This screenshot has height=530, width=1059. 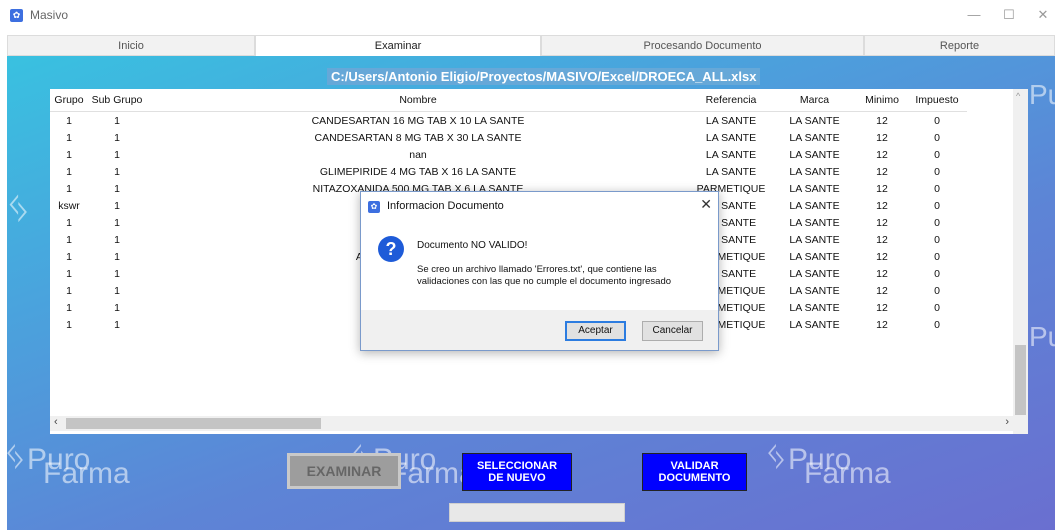 I want to click on column-header-nombre: Nombre, so click(x=418, y=100).